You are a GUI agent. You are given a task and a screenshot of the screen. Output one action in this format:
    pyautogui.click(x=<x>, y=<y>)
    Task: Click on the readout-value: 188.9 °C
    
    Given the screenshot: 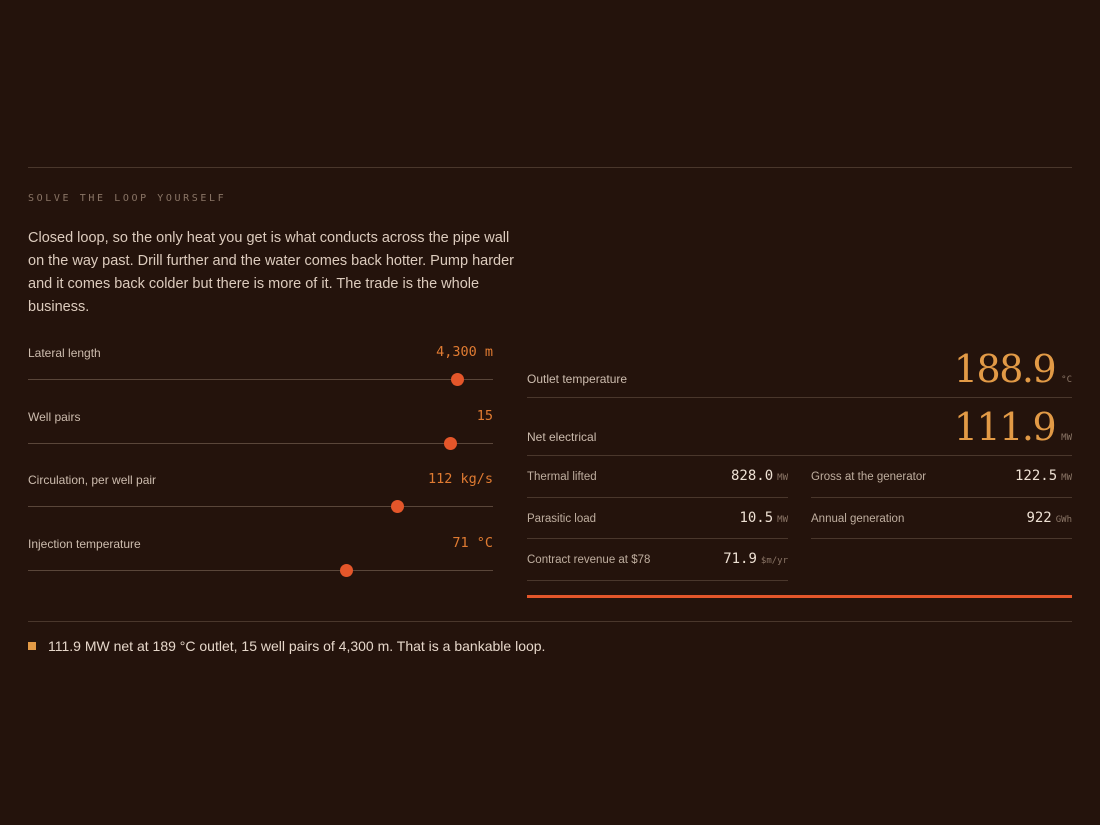 What is the action you would take?
    pyautogui.click(x=1013, y=369)
    